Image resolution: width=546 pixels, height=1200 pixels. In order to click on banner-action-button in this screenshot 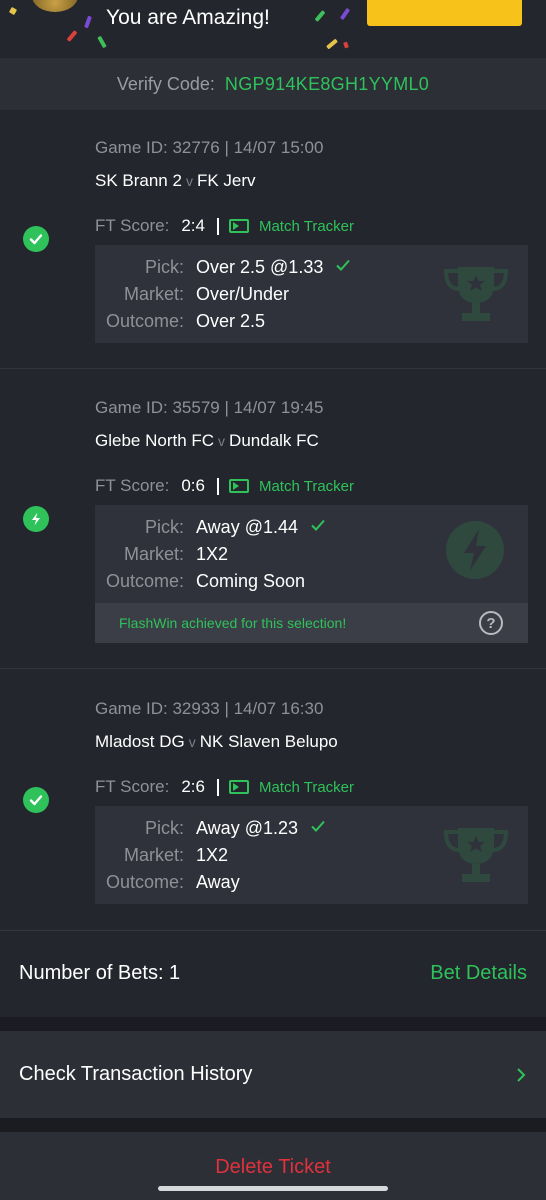, I will do `click(444, 13)`.